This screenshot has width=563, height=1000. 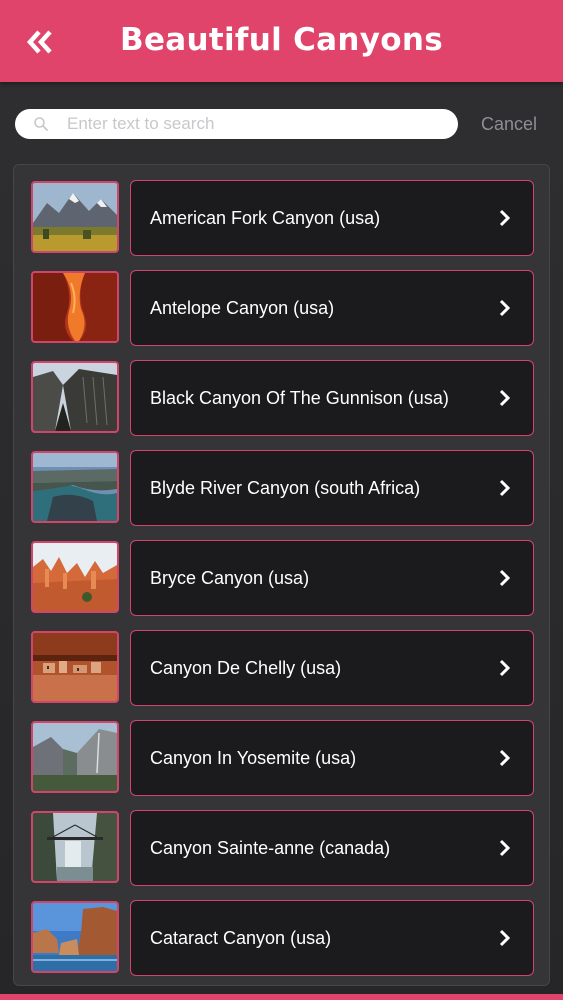 I want to click on list-item-button: Black Canyon Of The Gunnison (usa), so click(x=332, y=398).